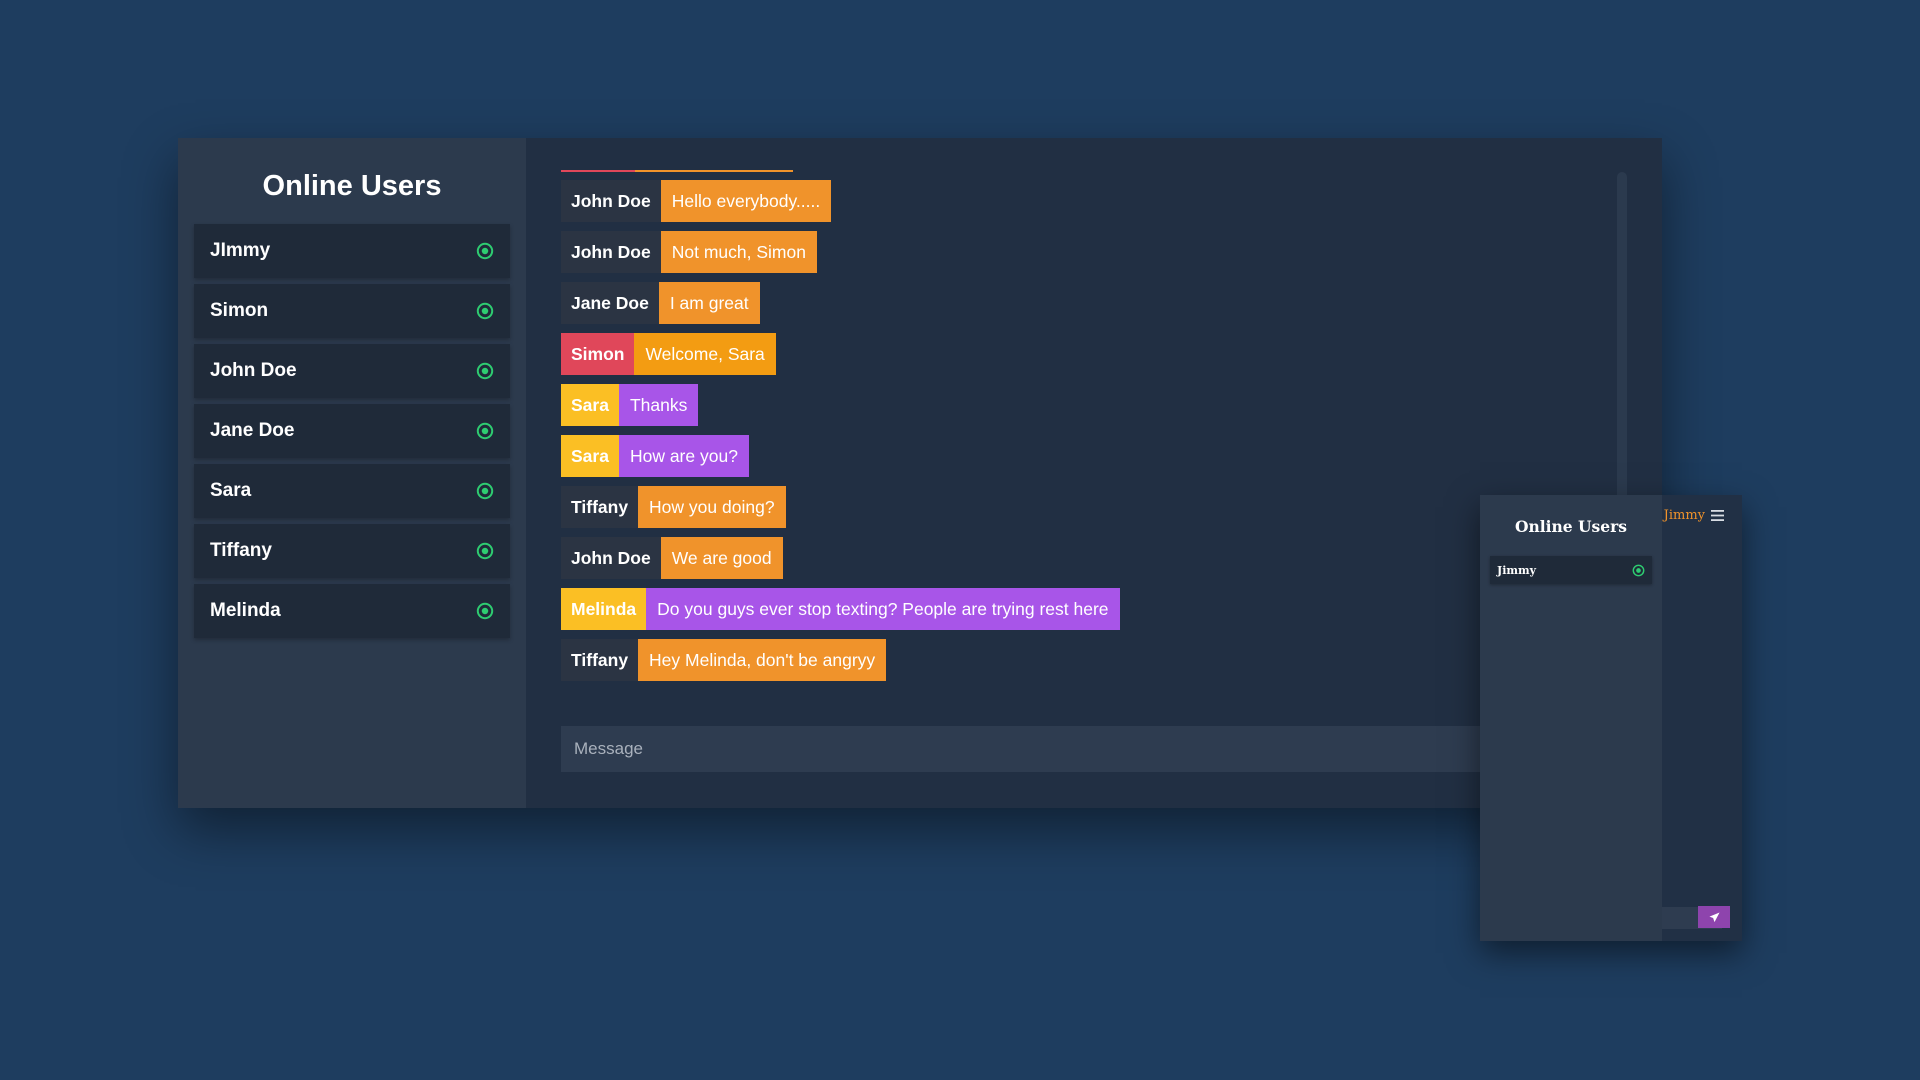 Image resolution: width=1920 pixels, height=1080 pixels. I want to click on user-item: Tiffany, so click(352, 551).